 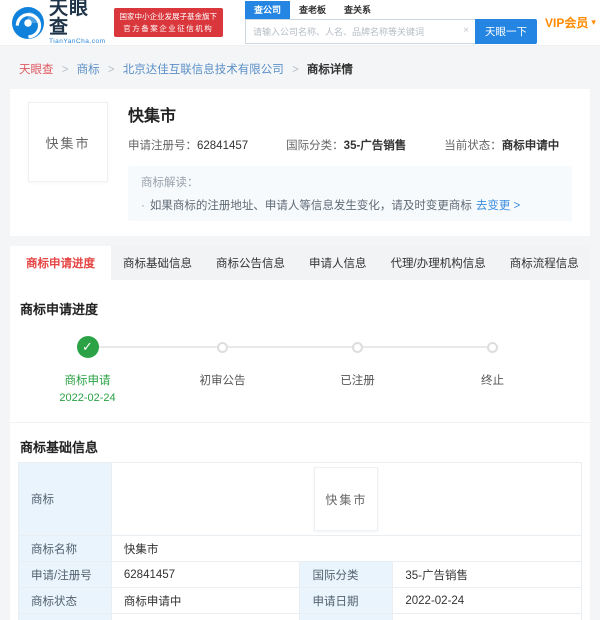 I want to click on tab-goods-services: 商品/服务项目, so click(x=595, y=263).